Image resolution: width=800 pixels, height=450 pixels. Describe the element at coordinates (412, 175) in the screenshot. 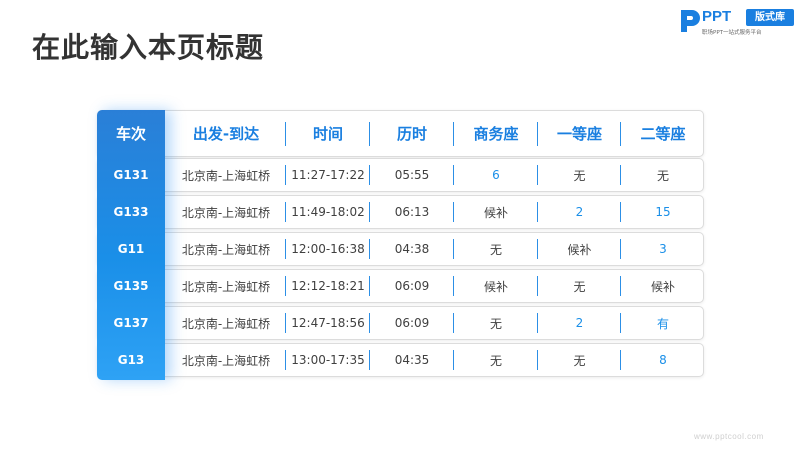

I see `cell-duration: 05:55` at that location.